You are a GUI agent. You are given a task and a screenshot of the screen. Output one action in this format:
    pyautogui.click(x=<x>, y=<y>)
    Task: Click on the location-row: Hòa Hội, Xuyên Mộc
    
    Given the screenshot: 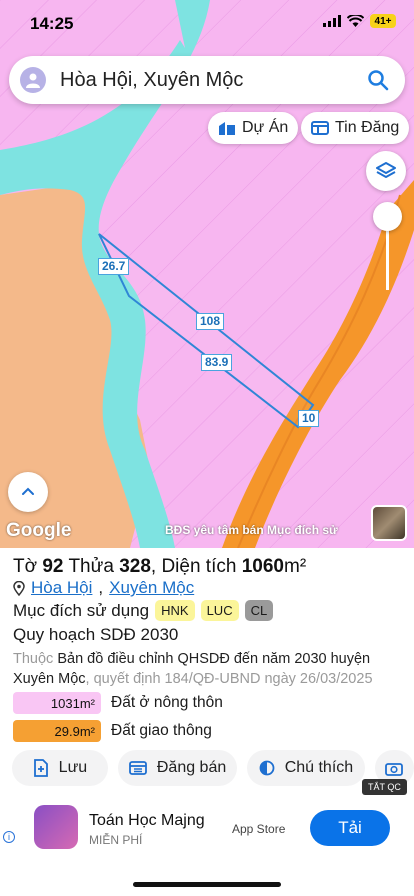 What is the action you would take?
    pyautogui.click(x=103, y=588)
    